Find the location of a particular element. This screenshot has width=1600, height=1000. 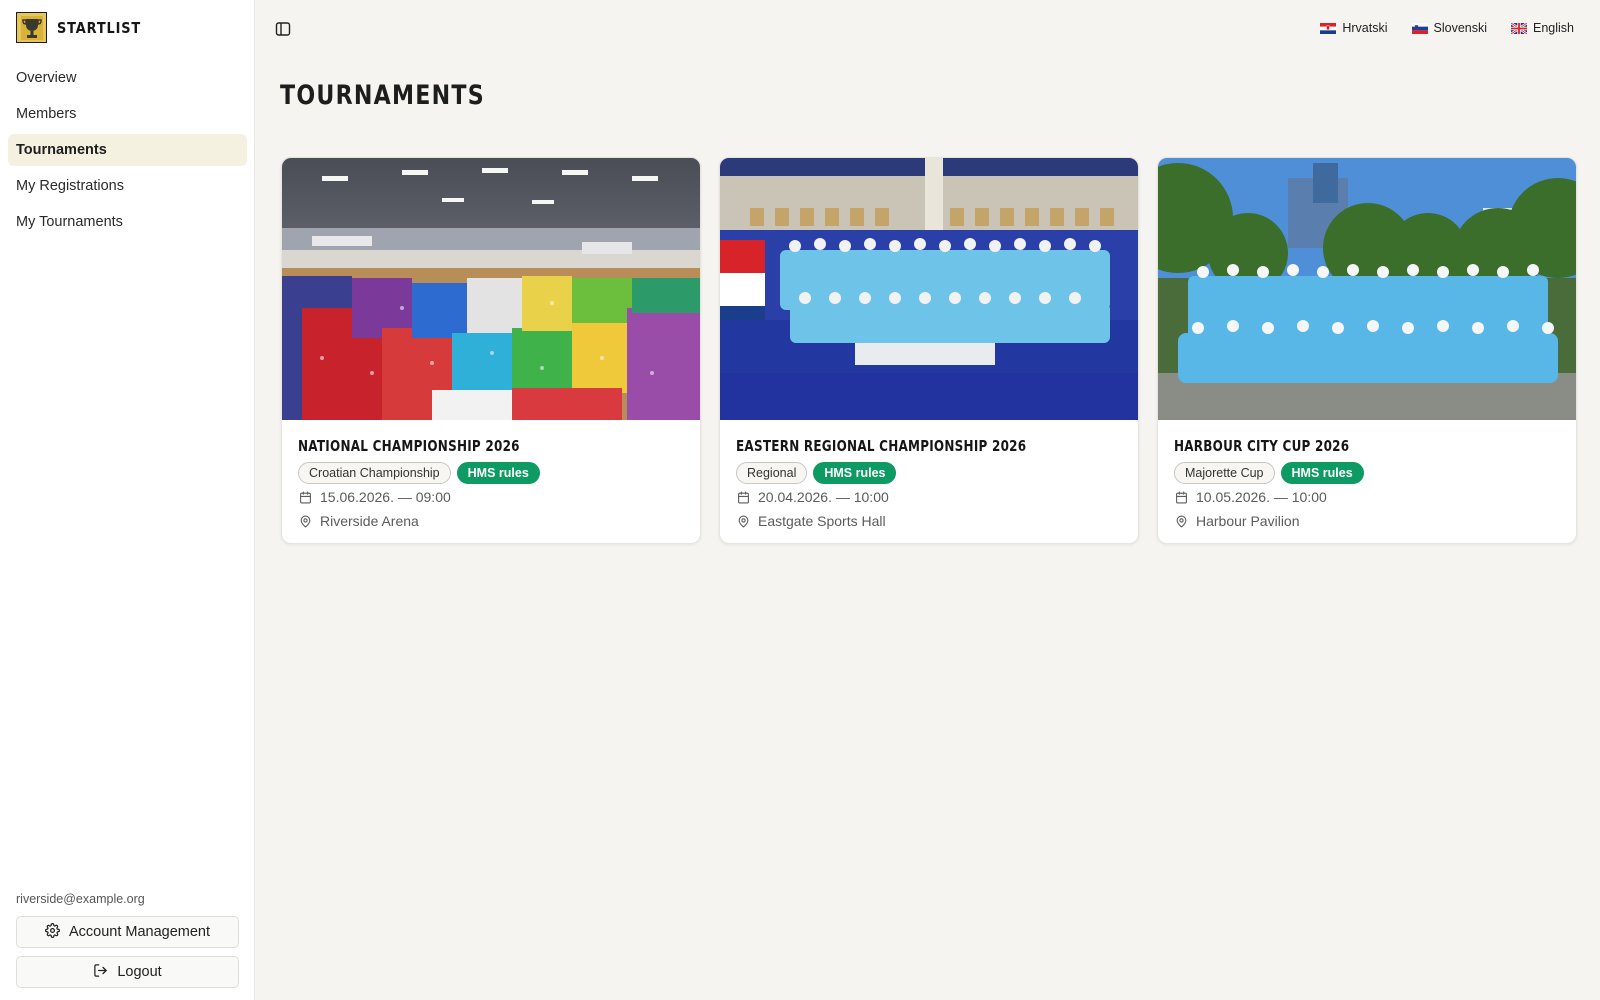

category-badge: Regional is located at coordinates (772, 473).